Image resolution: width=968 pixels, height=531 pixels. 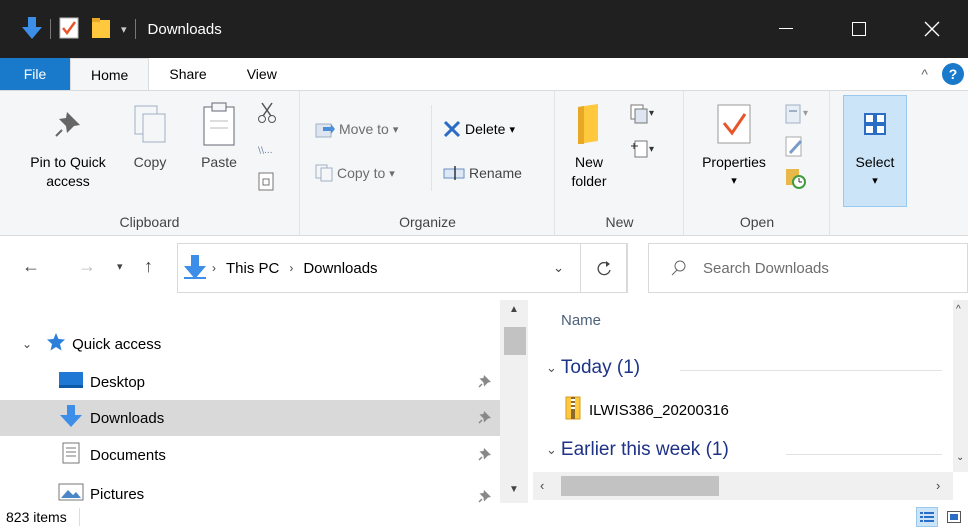 I want to click on breadcrumb-downloads: Downloads, so click(x=340, y=268).